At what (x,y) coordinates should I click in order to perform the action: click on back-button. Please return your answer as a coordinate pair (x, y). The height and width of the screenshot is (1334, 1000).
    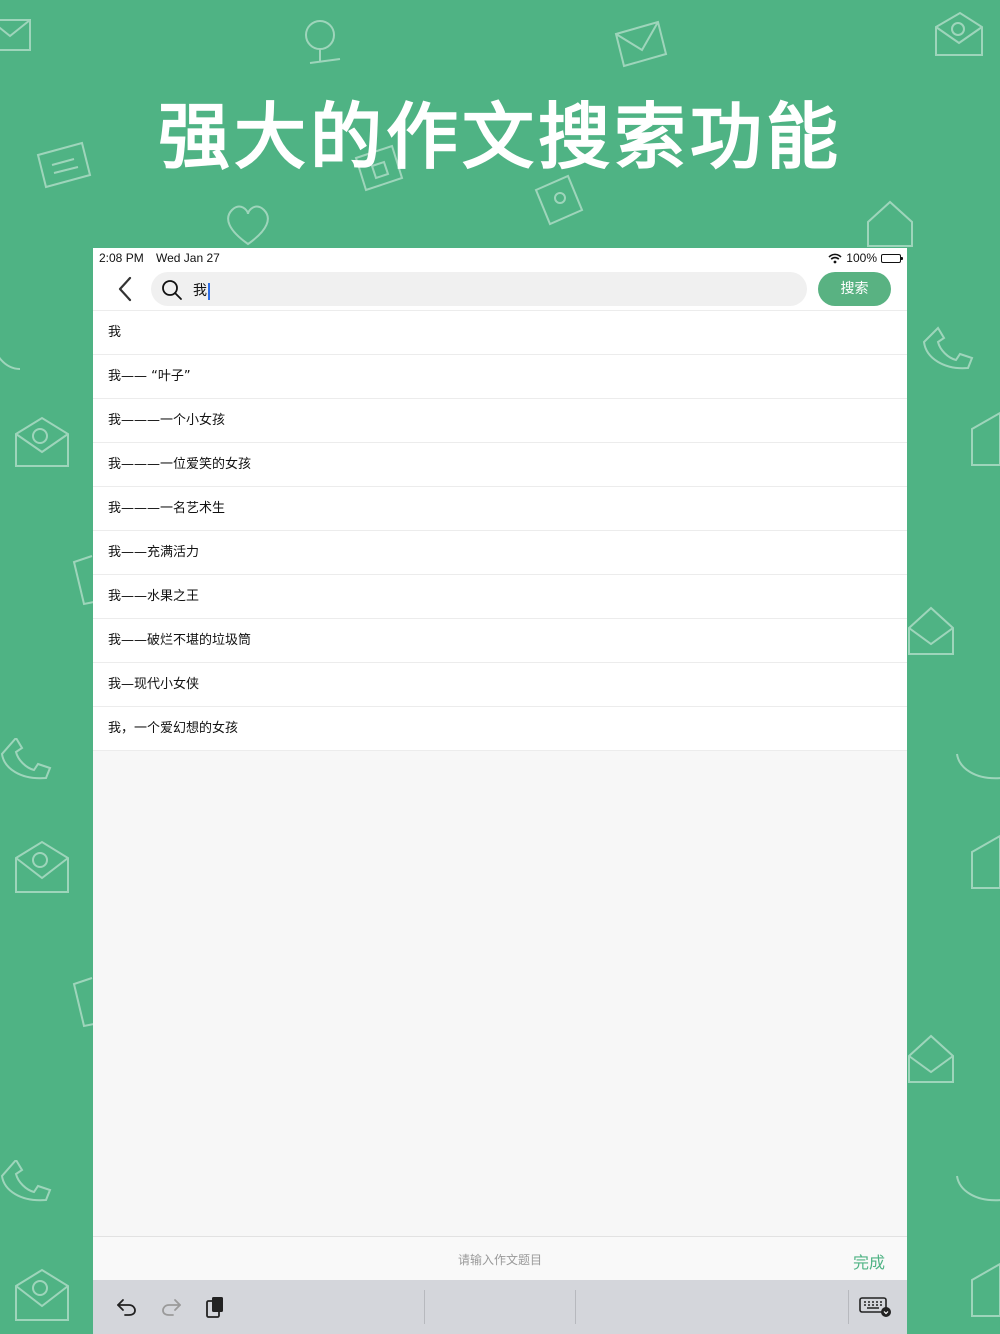
    Looking at the image, I should click on (125, 289).